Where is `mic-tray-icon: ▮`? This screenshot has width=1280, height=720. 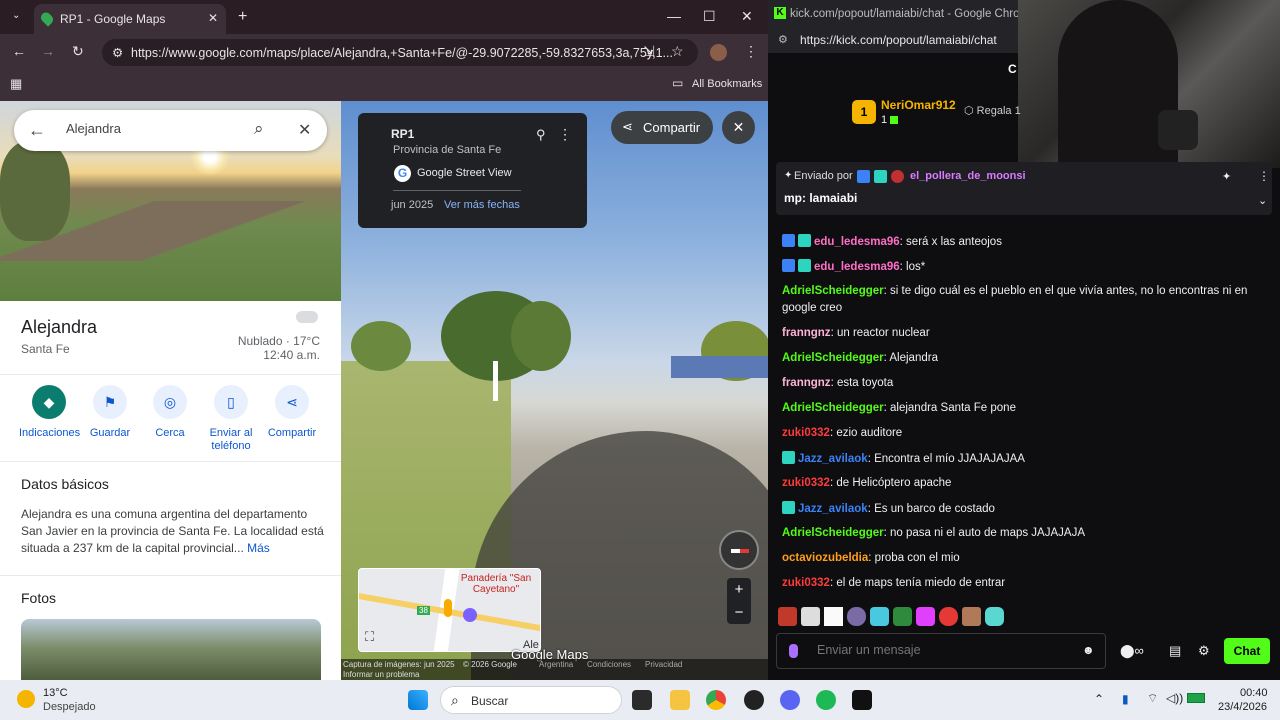
mic-tray-icon: ▮ is located at coordinates (1125, 699).